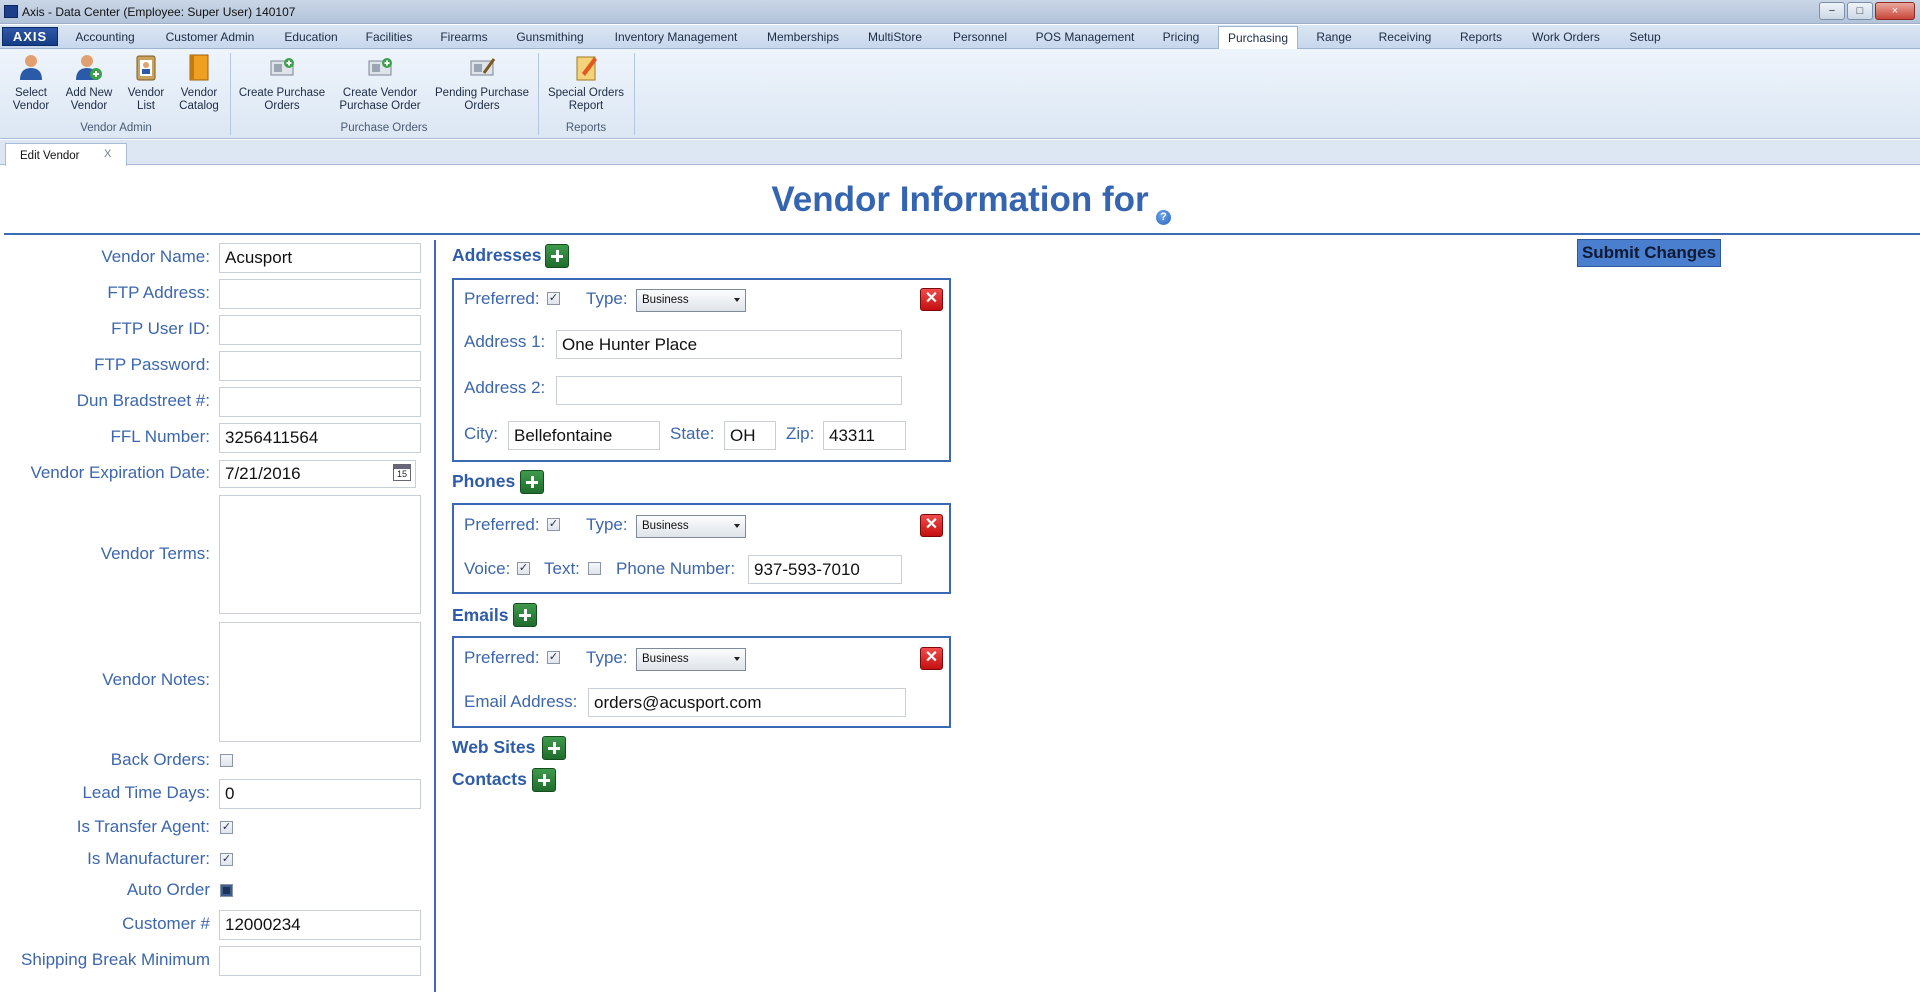  What do you see at coordinates (525, 615) in the screenshot?
I see `add-email-button` at bounding box center [525, 615].